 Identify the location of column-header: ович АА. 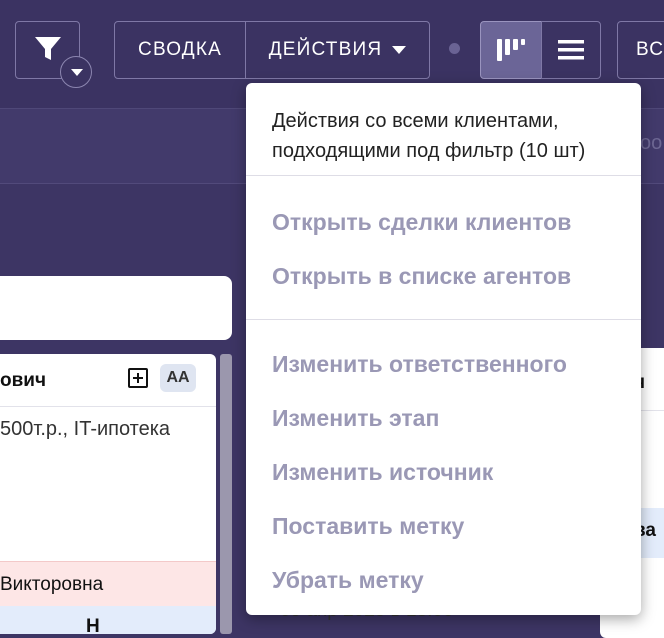
(108, 380).